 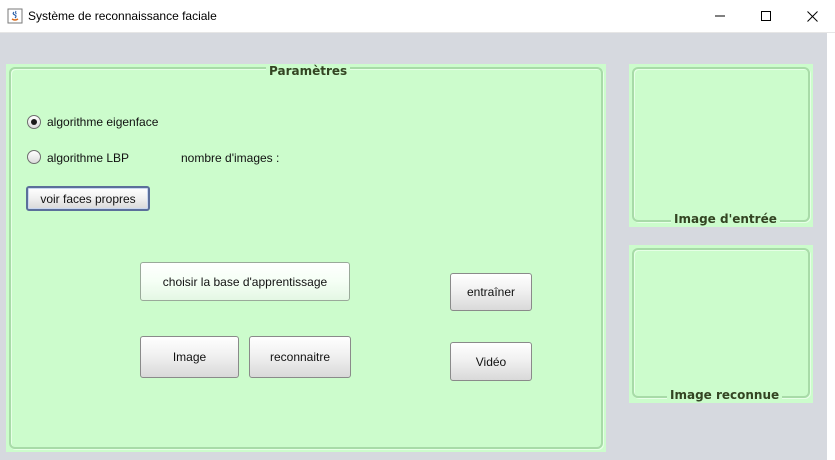 What do you see at coordinates (245, 281) in the screenshot?
I see `choisir-base-button: choisir la base d'apprentissage` at bounding box center [245, 281].